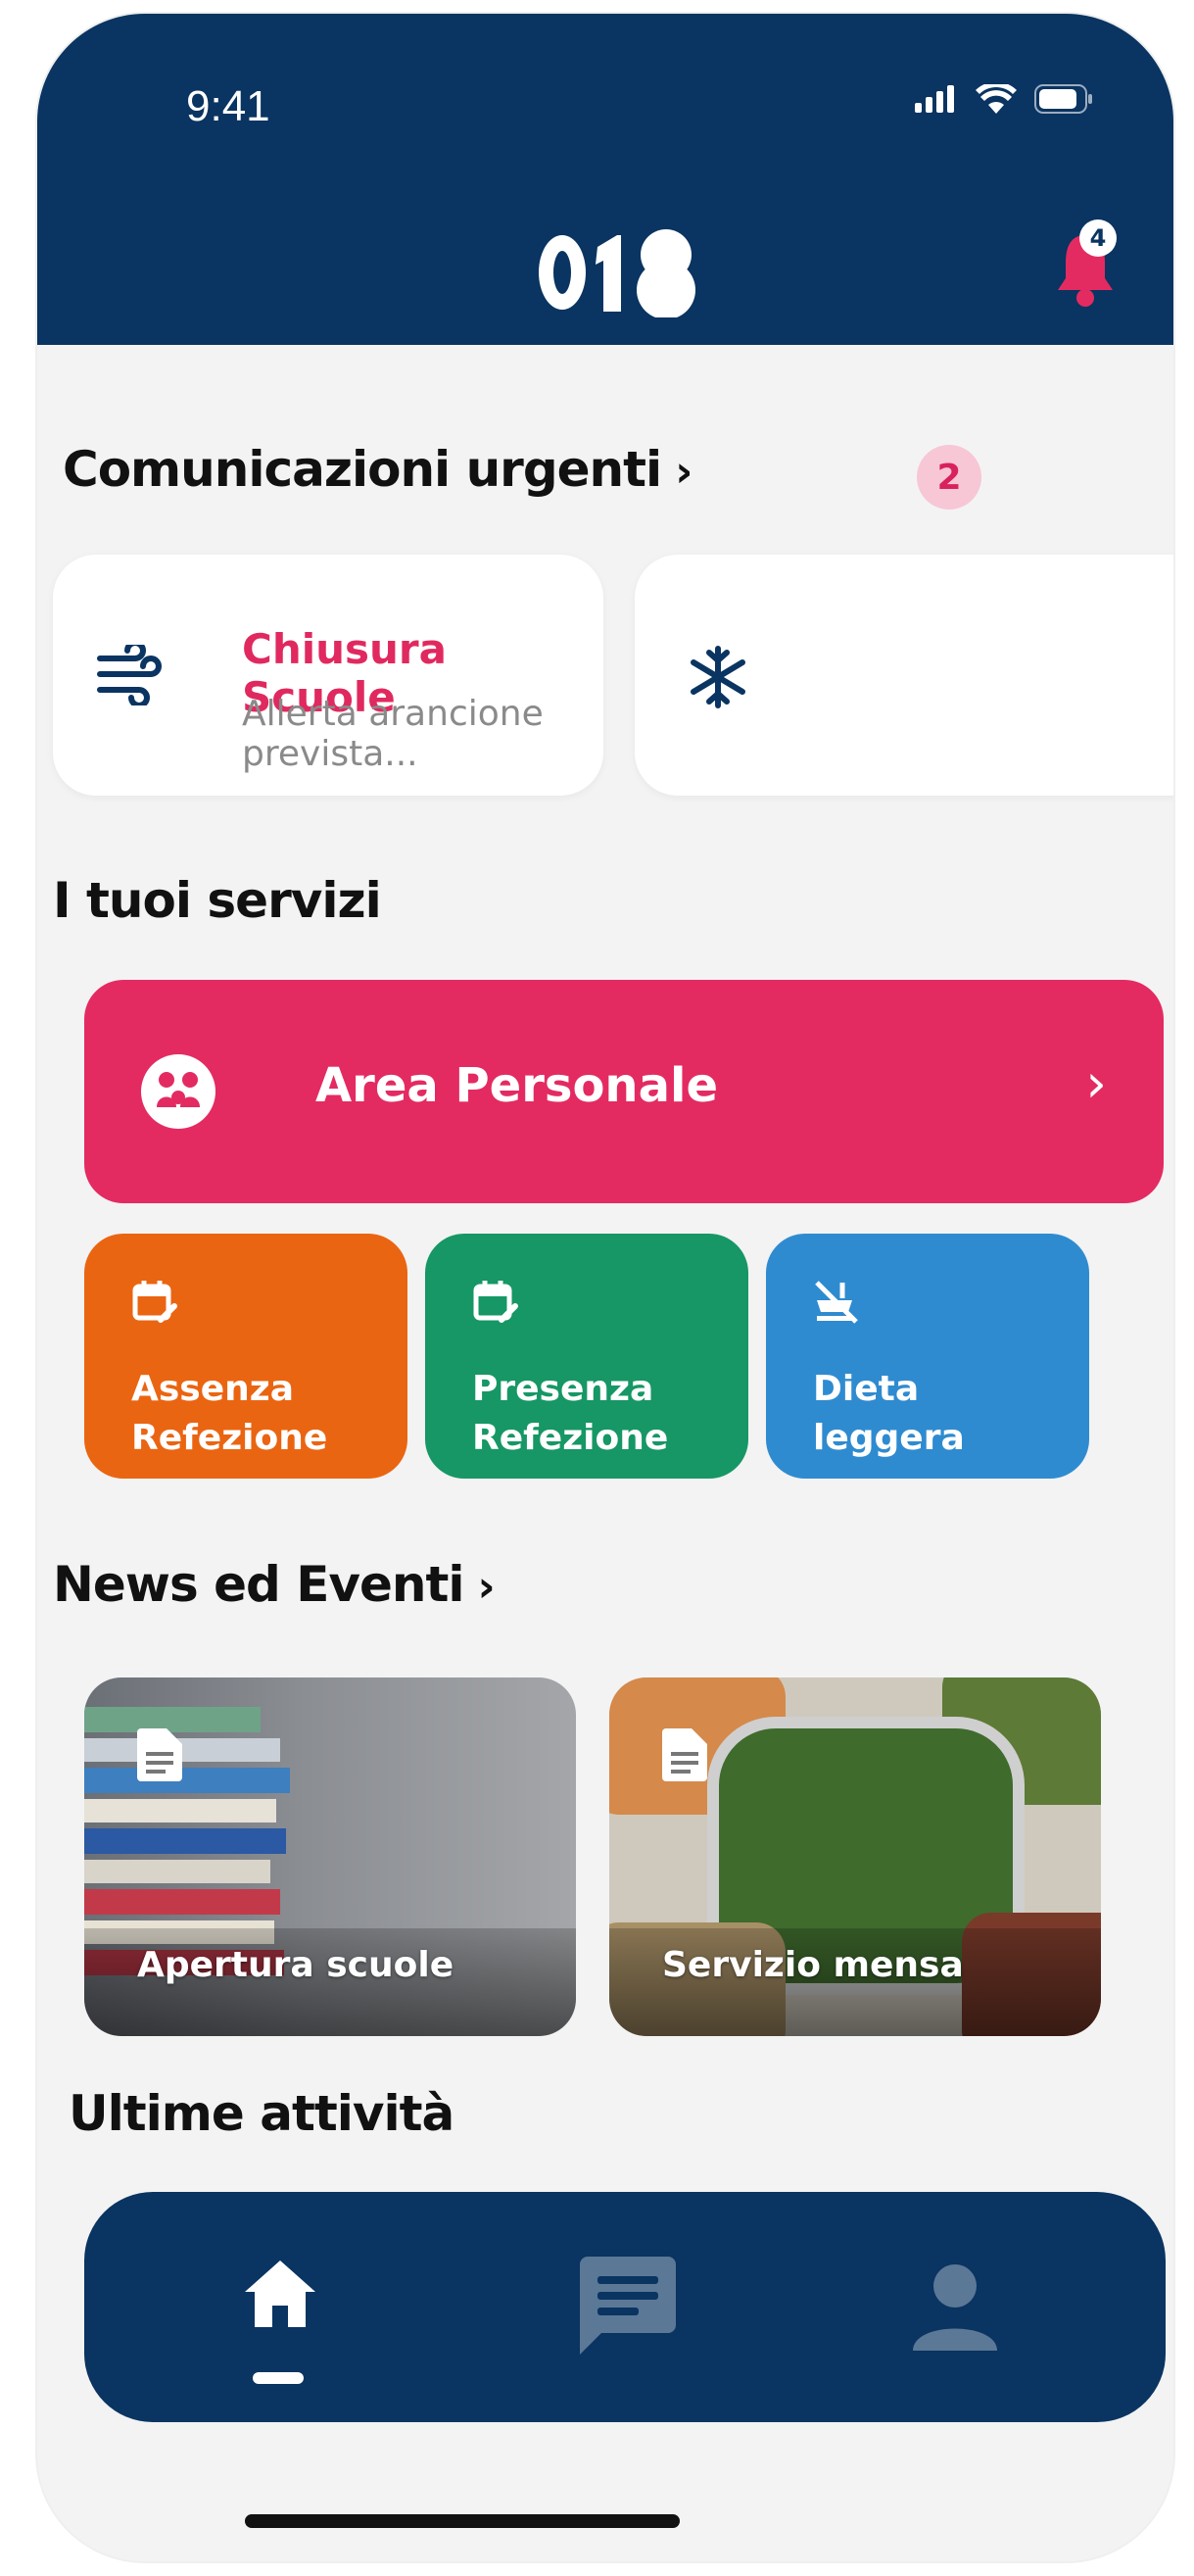 Image resolution: width=1194 pixels, height=2576 pixels. What do you see at coordinates (259, 1584) in the screenshot?
I see `news-title-text: News ed Eventi` at bounding box center [259, 1584].